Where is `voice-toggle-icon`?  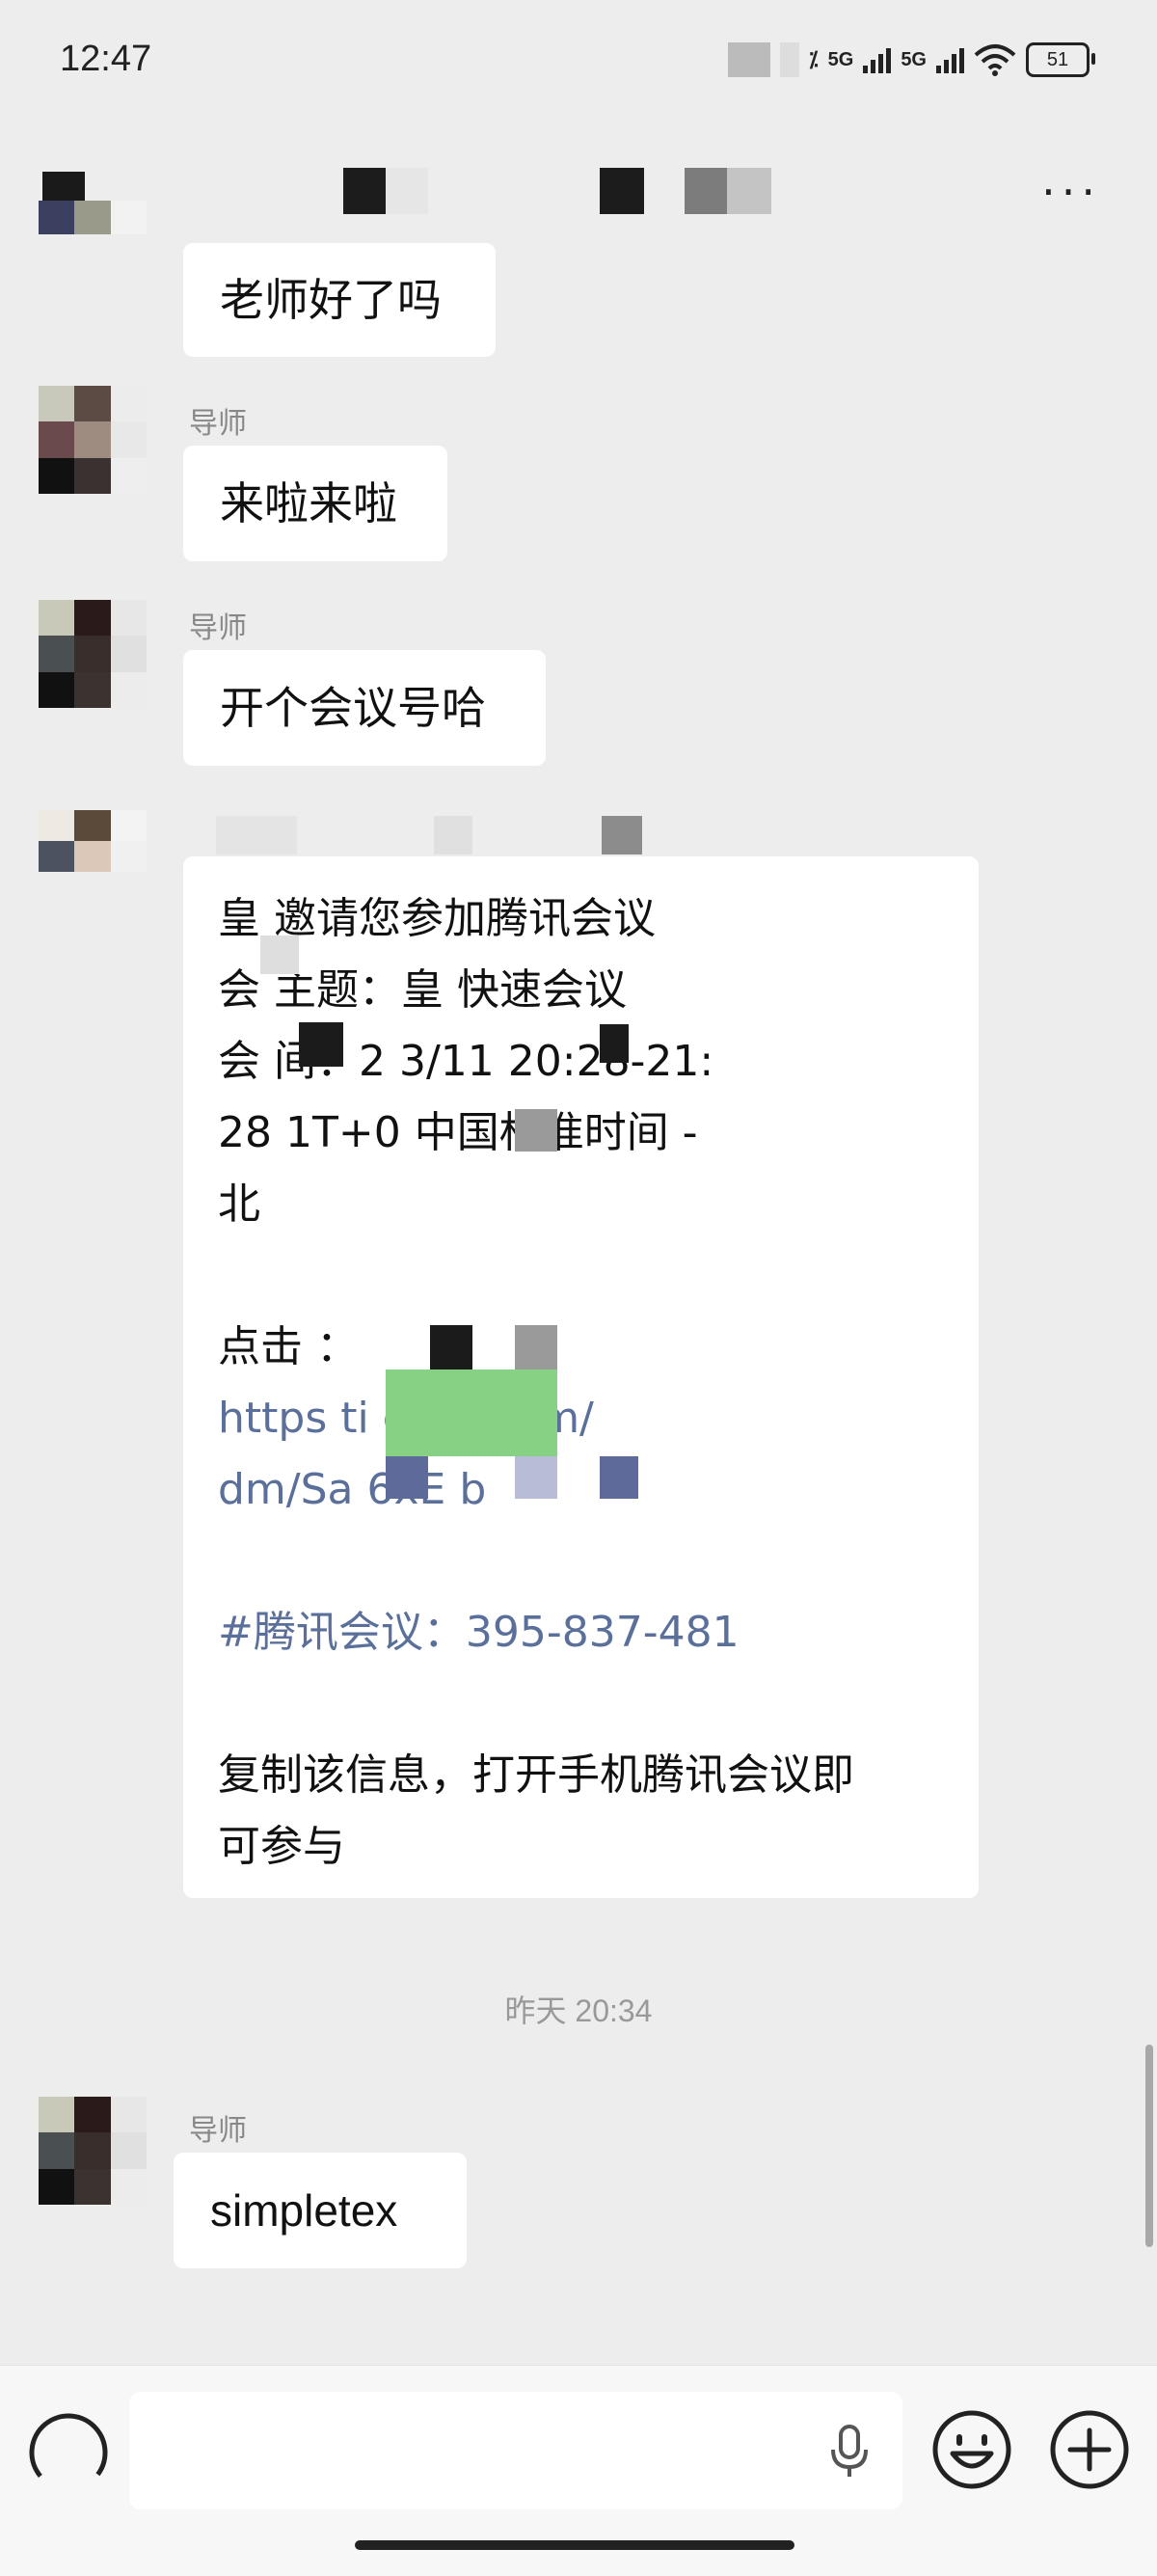 voice-toggle-icon is located at coordinates (68, 2452).